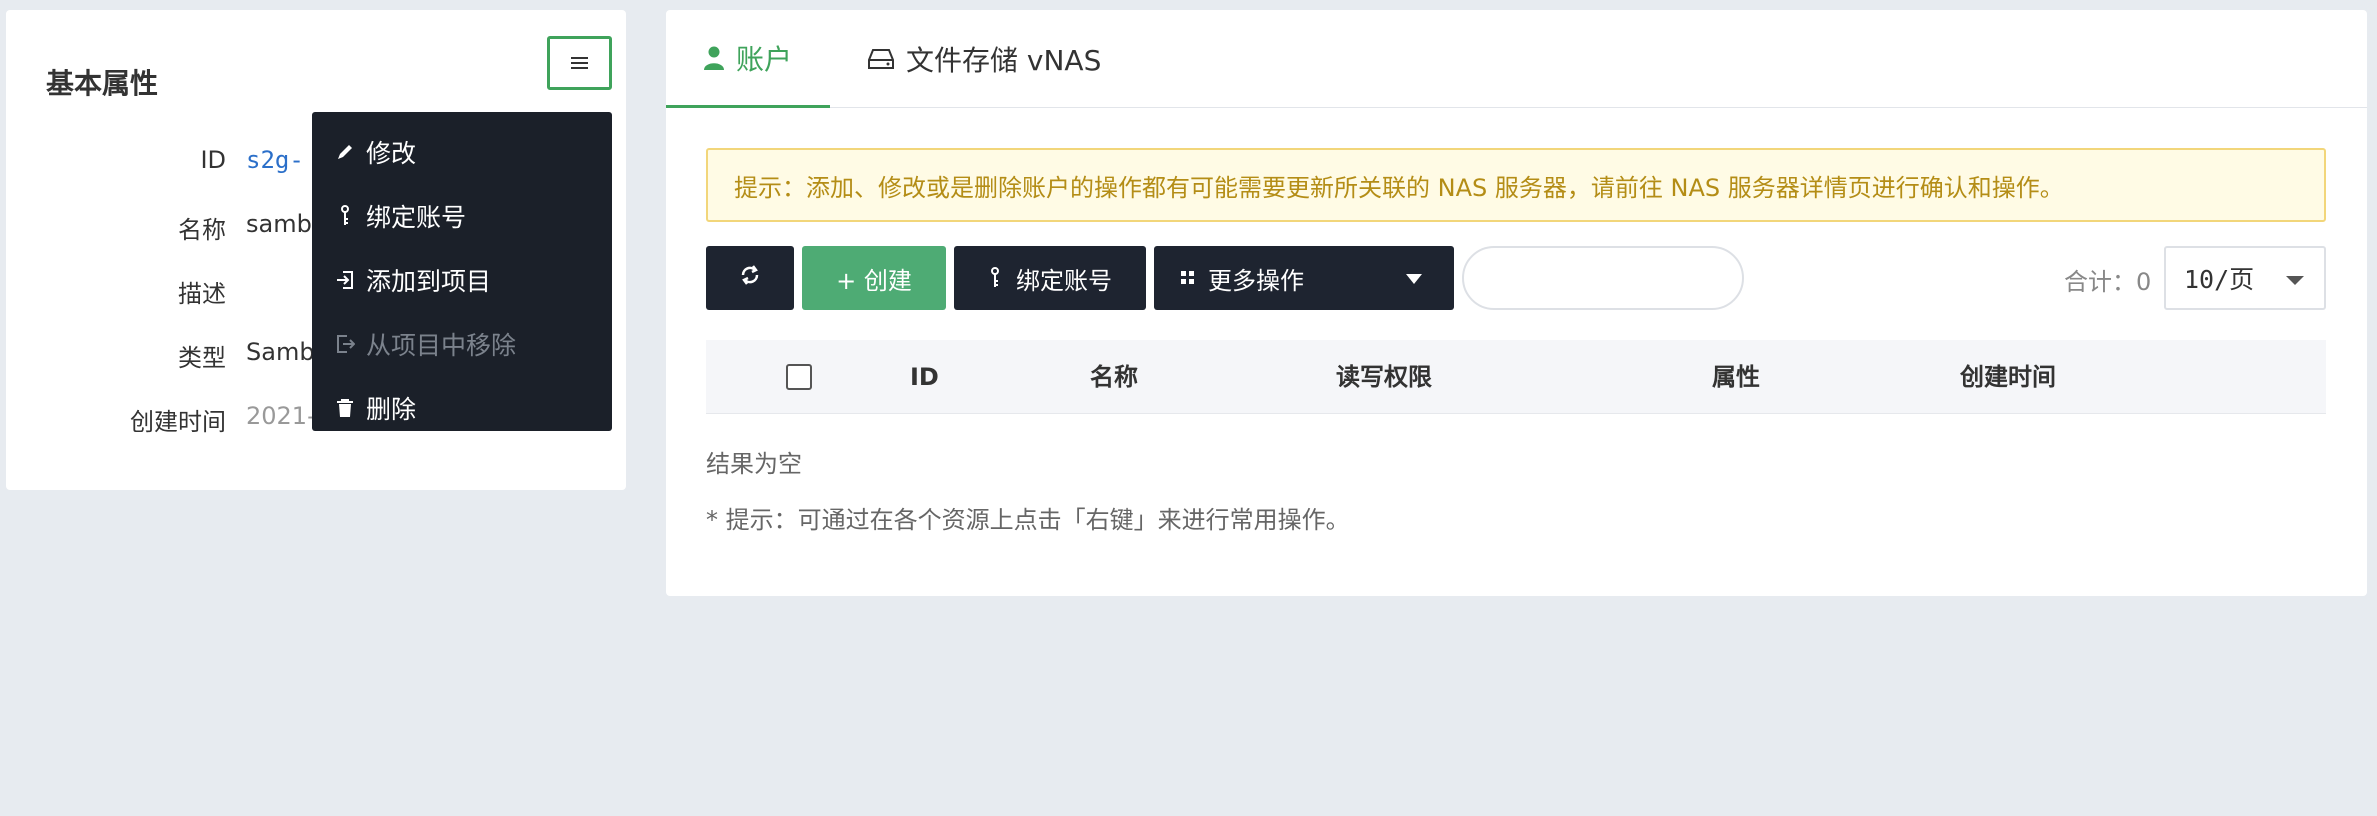  I want to click on hamburger-menu-icon, so click(579, 63).